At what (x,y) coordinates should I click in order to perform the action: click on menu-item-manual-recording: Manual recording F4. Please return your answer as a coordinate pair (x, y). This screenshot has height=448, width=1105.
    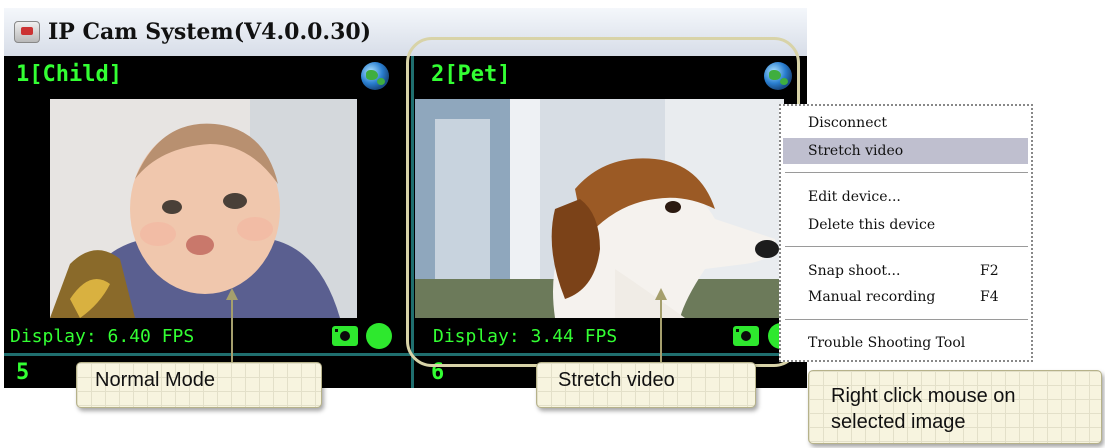
    Looking at the image, I should click on (905, 297).